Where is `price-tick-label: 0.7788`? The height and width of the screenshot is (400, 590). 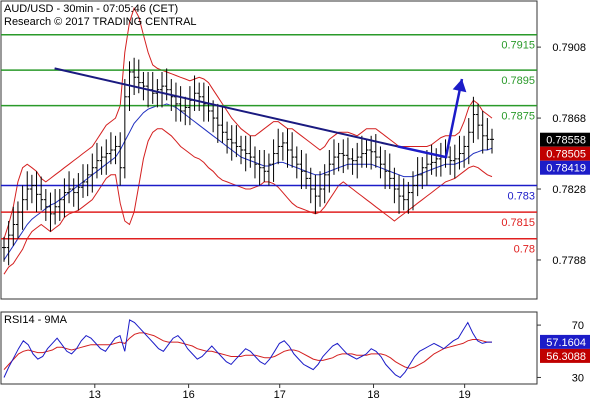
price-tick-label: 0.7788 is located at coordinates (569, 261).